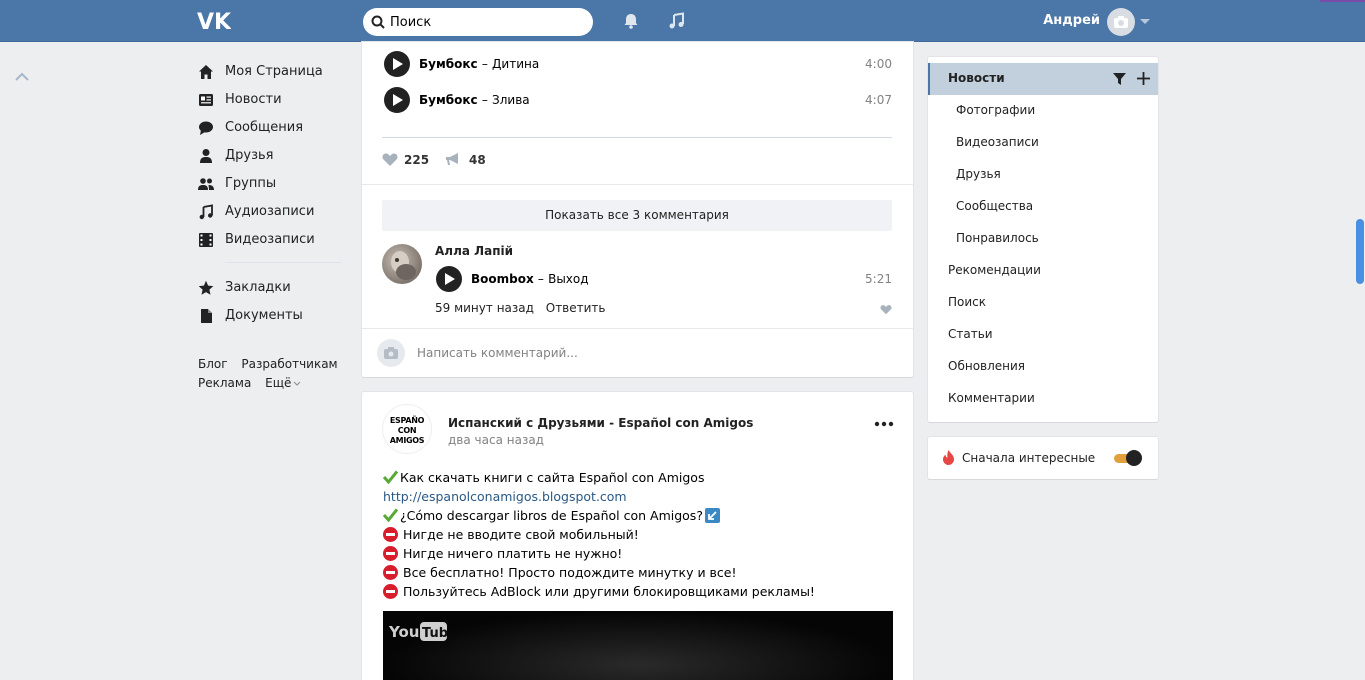 This screenshot has width=1365, height=680. I want to click on track-dash: –, so click(540, 279).